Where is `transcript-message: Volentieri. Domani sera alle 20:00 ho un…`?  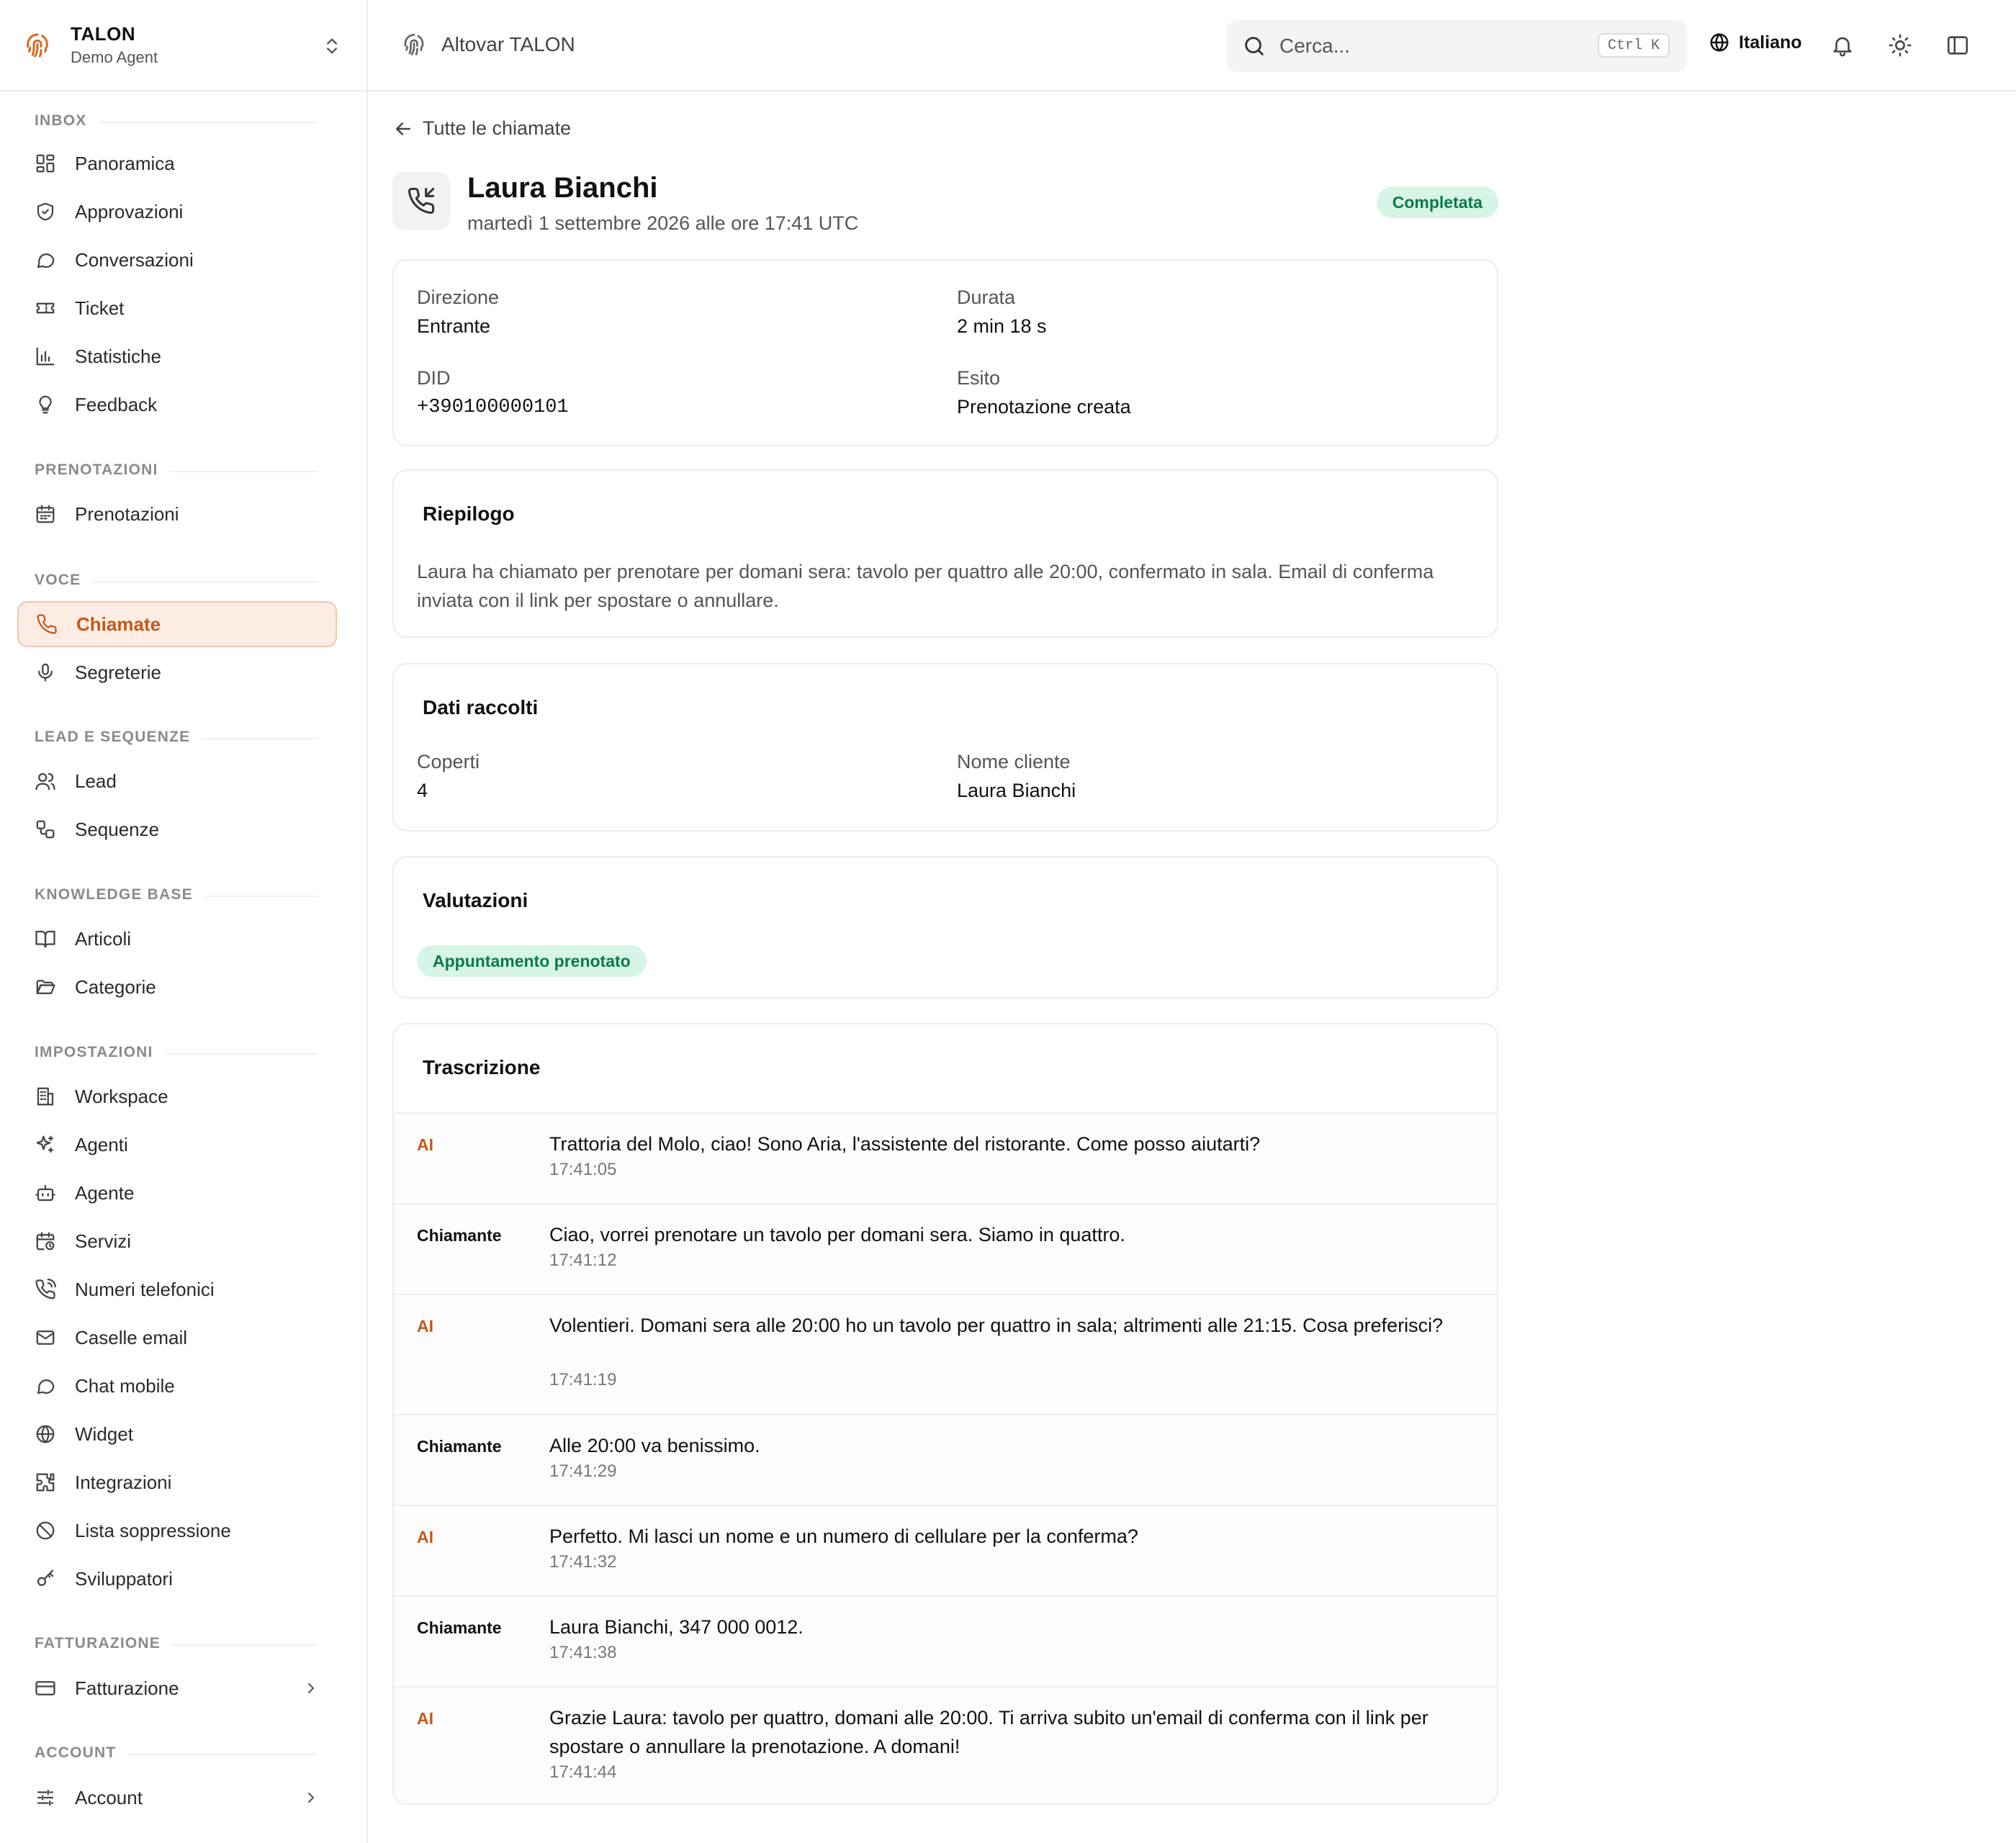 transcript-message: Volentieri. Domani sera alle 20:00 ho un… is located at coordinates (996, 1325).